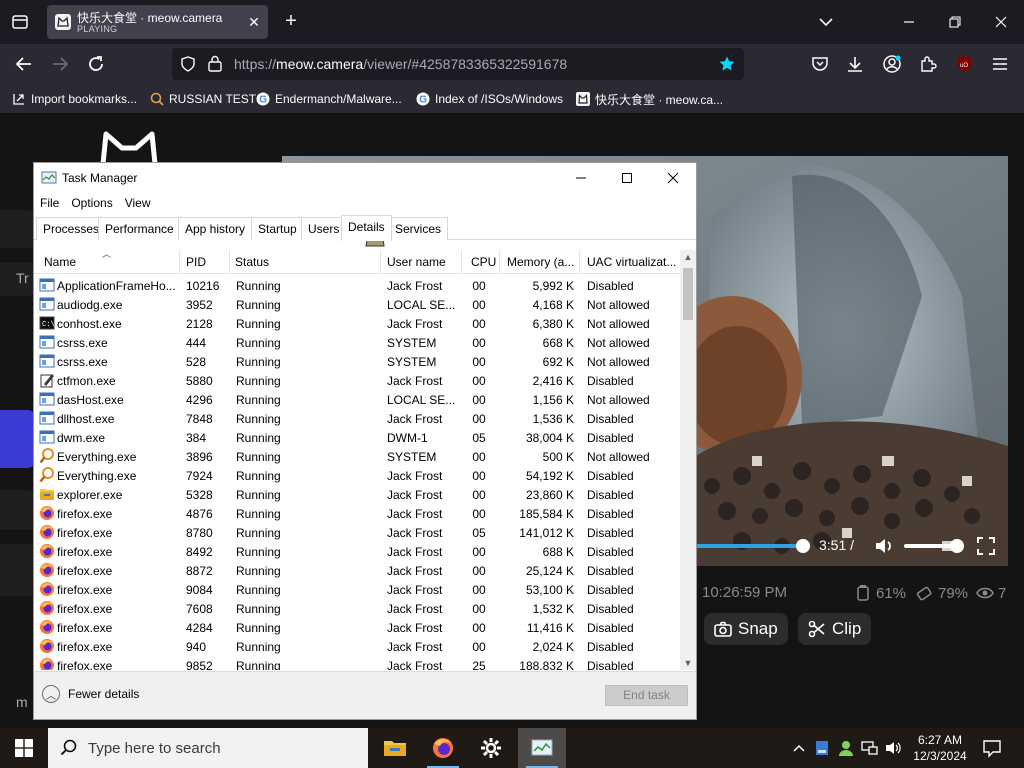  I want to click on volume-icon, so click(885, 546).